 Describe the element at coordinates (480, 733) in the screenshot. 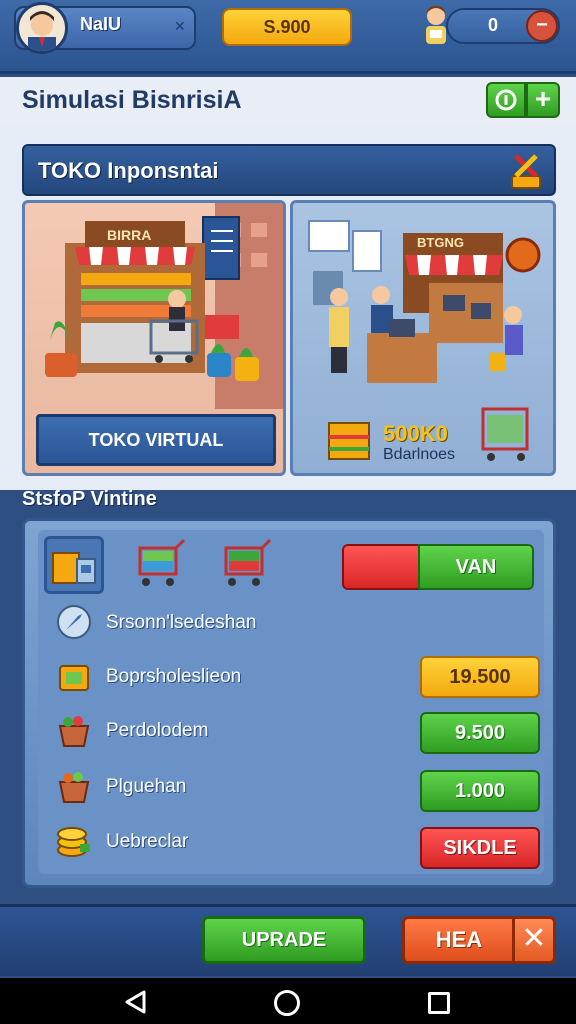

I see `stat-value-button-3: 9.500` at that location.